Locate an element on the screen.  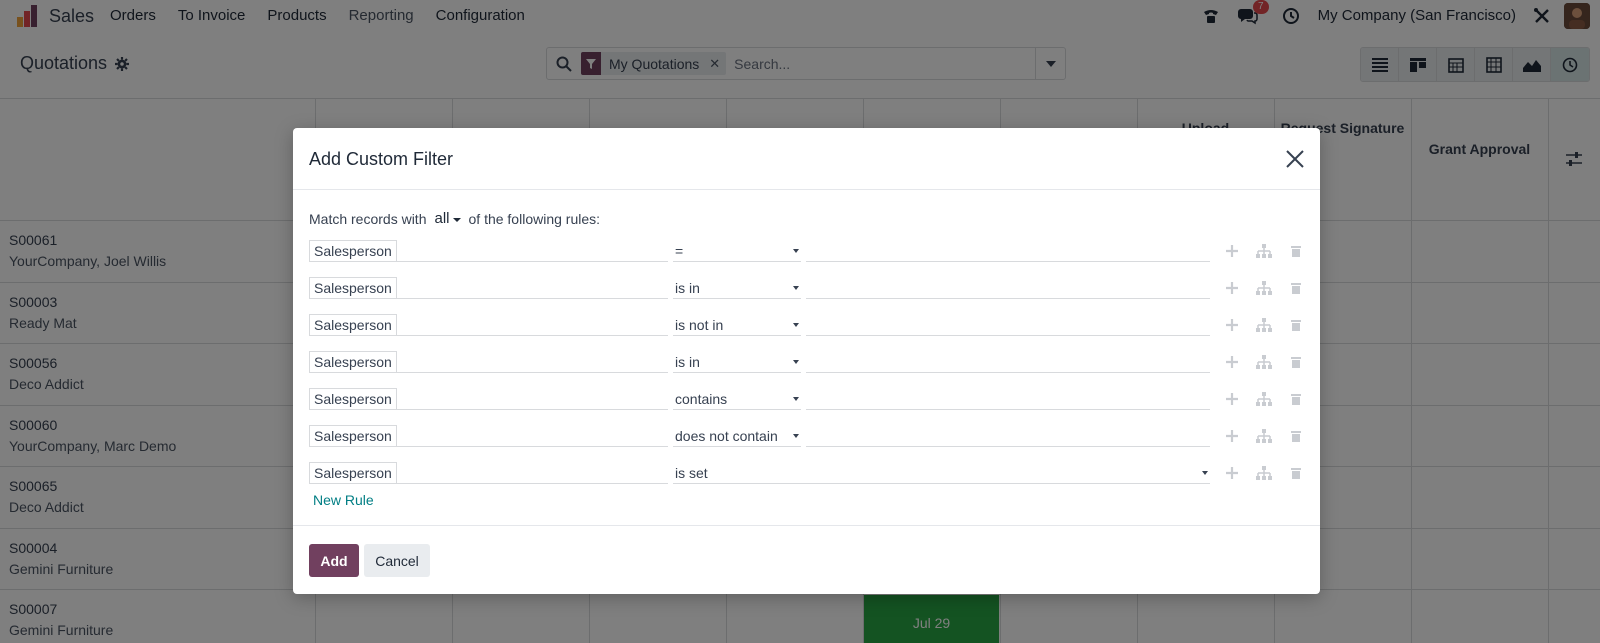
operator-select: contains is located at coordinates (737, 399).